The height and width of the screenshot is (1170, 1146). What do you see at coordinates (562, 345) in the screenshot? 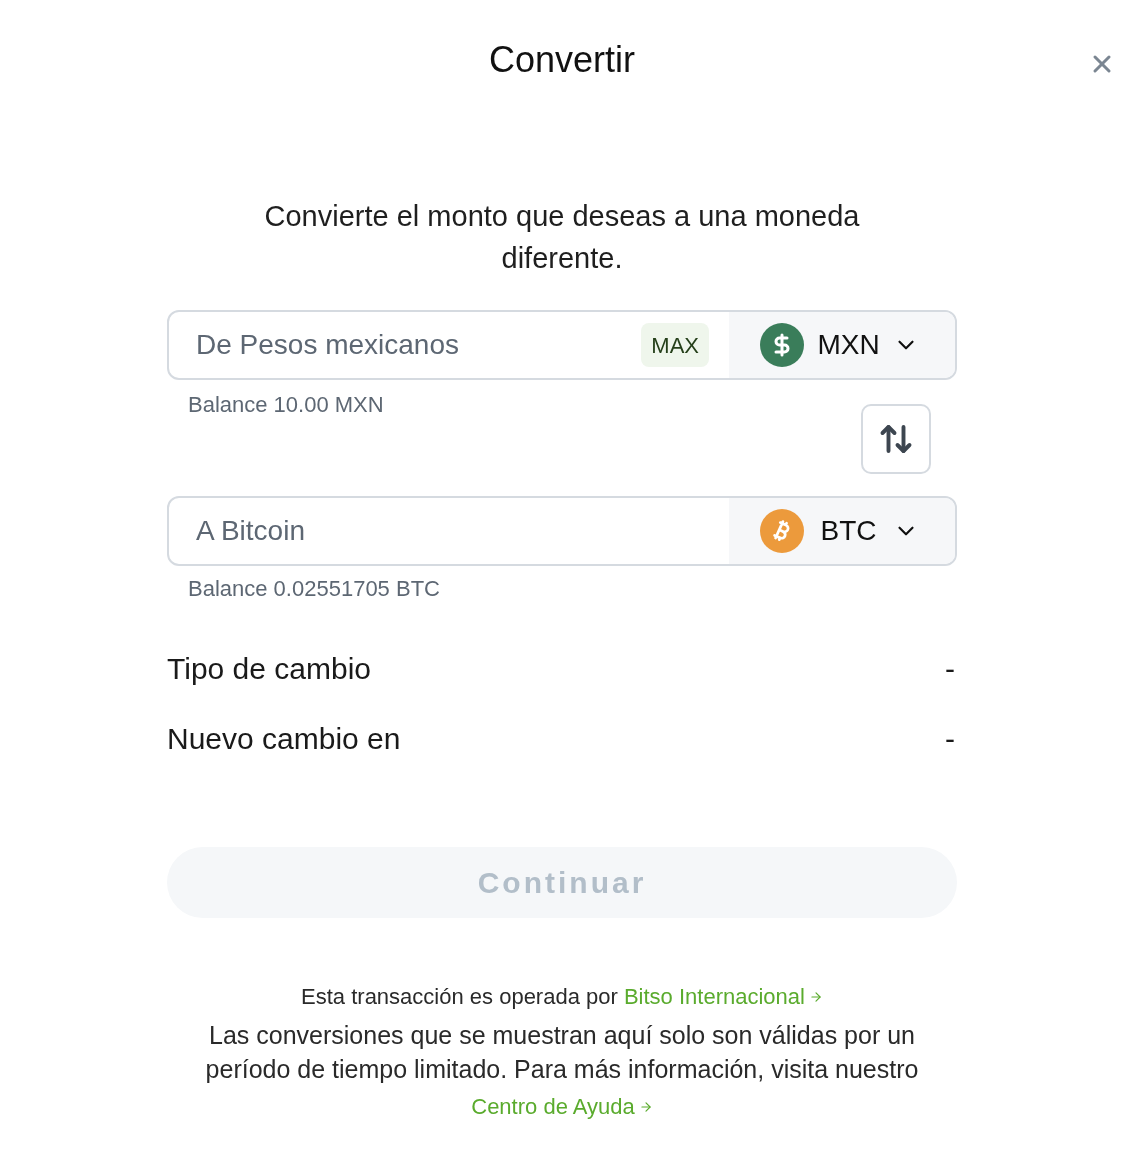
I see `amount-field: De Pesos mexicanos MAX MXN` at bounding box center [562, 345].